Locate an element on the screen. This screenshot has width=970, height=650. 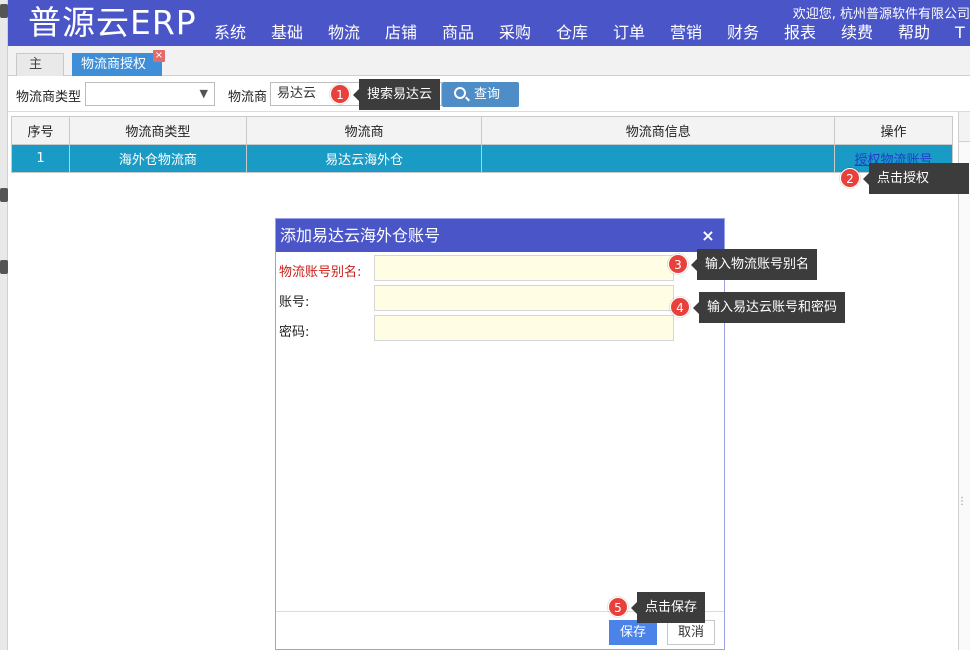
cell-type: 海外仓物流商 is located at coordinates (157, 158).